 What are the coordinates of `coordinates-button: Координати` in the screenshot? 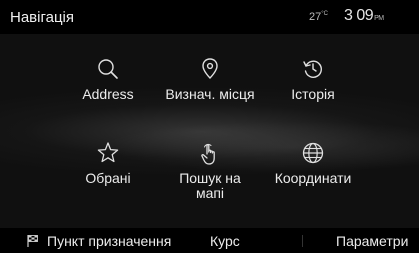 It's located at (313, 163).